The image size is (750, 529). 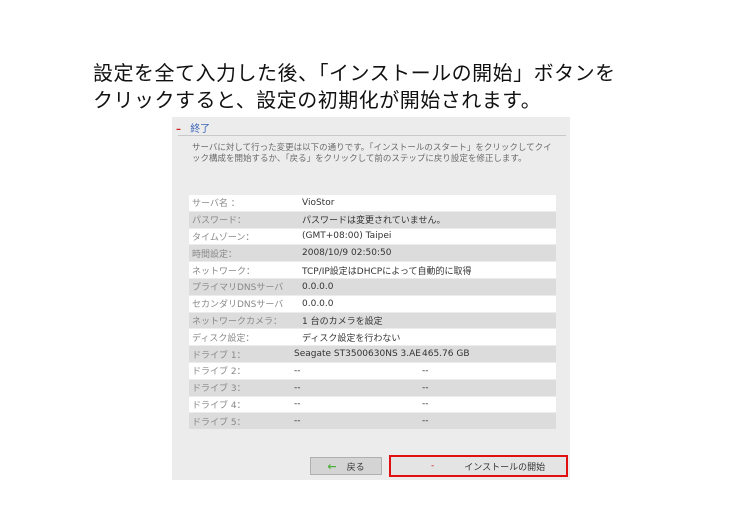 What do you see at coordinates (215, 254) in the screenshot?
I see `row-label: 時間設定：` at bounding box center [215, 254].